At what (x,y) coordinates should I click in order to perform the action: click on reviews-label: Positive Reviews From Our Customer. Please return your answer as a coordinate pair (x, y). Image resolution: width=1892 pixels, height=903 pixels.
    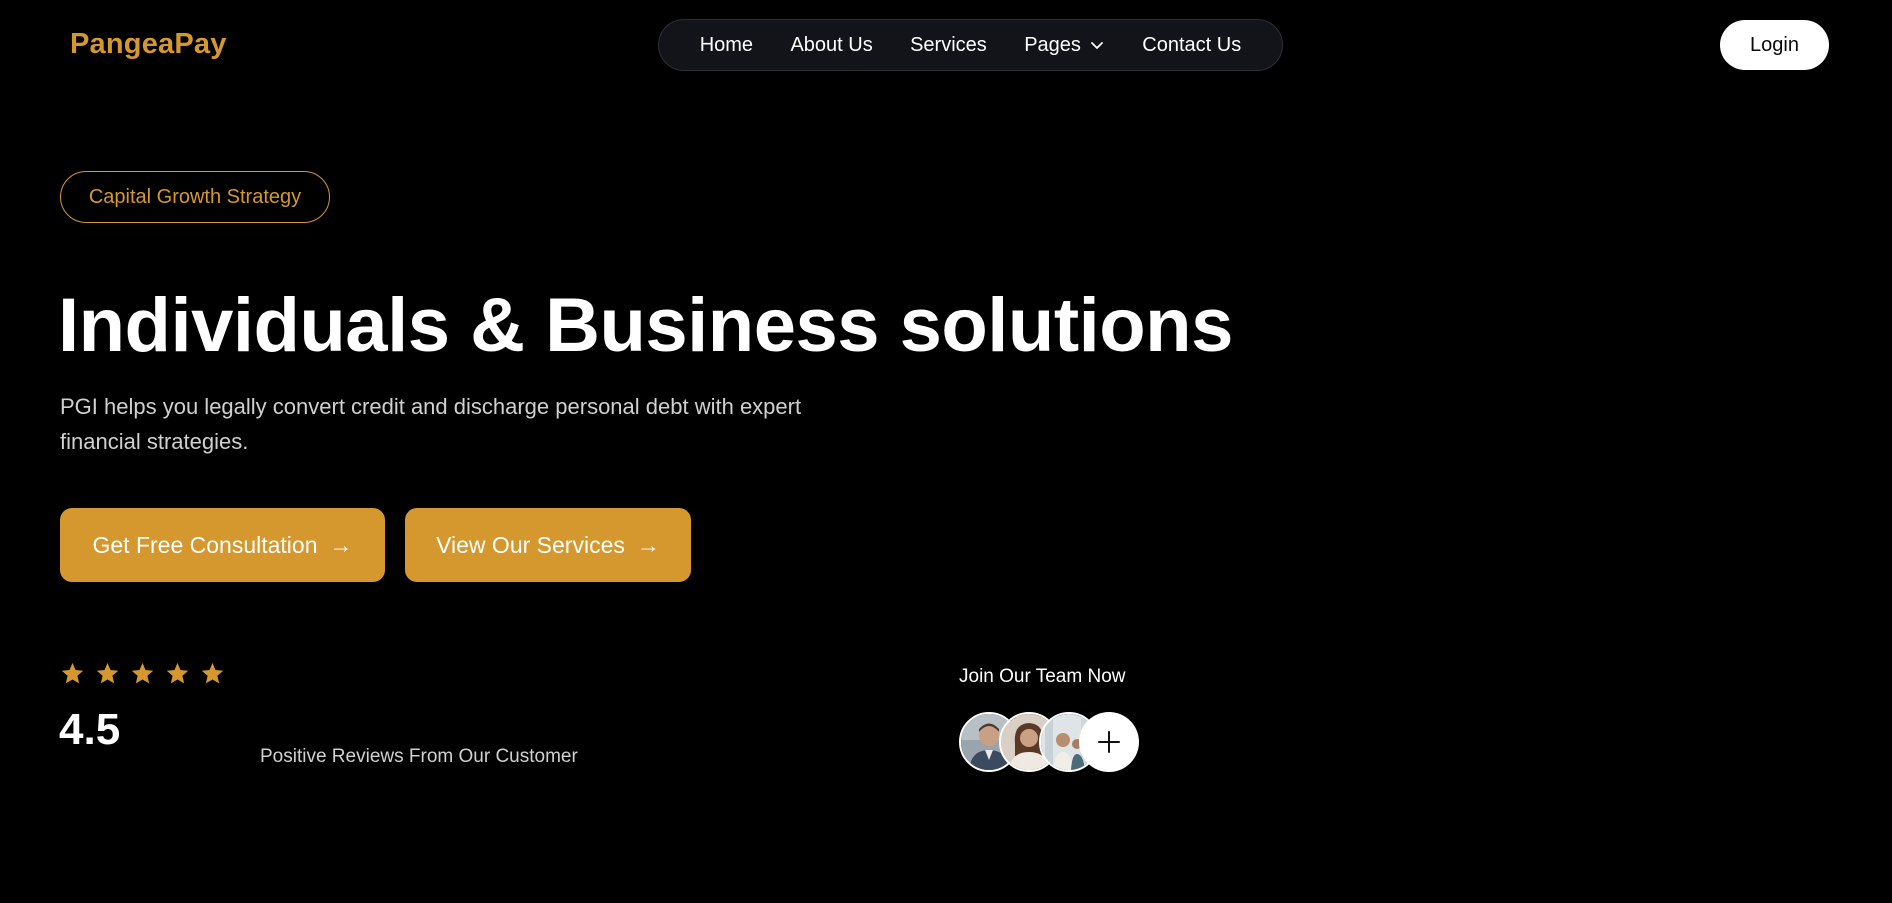
    Looking at the image, I should click on (419, 756).